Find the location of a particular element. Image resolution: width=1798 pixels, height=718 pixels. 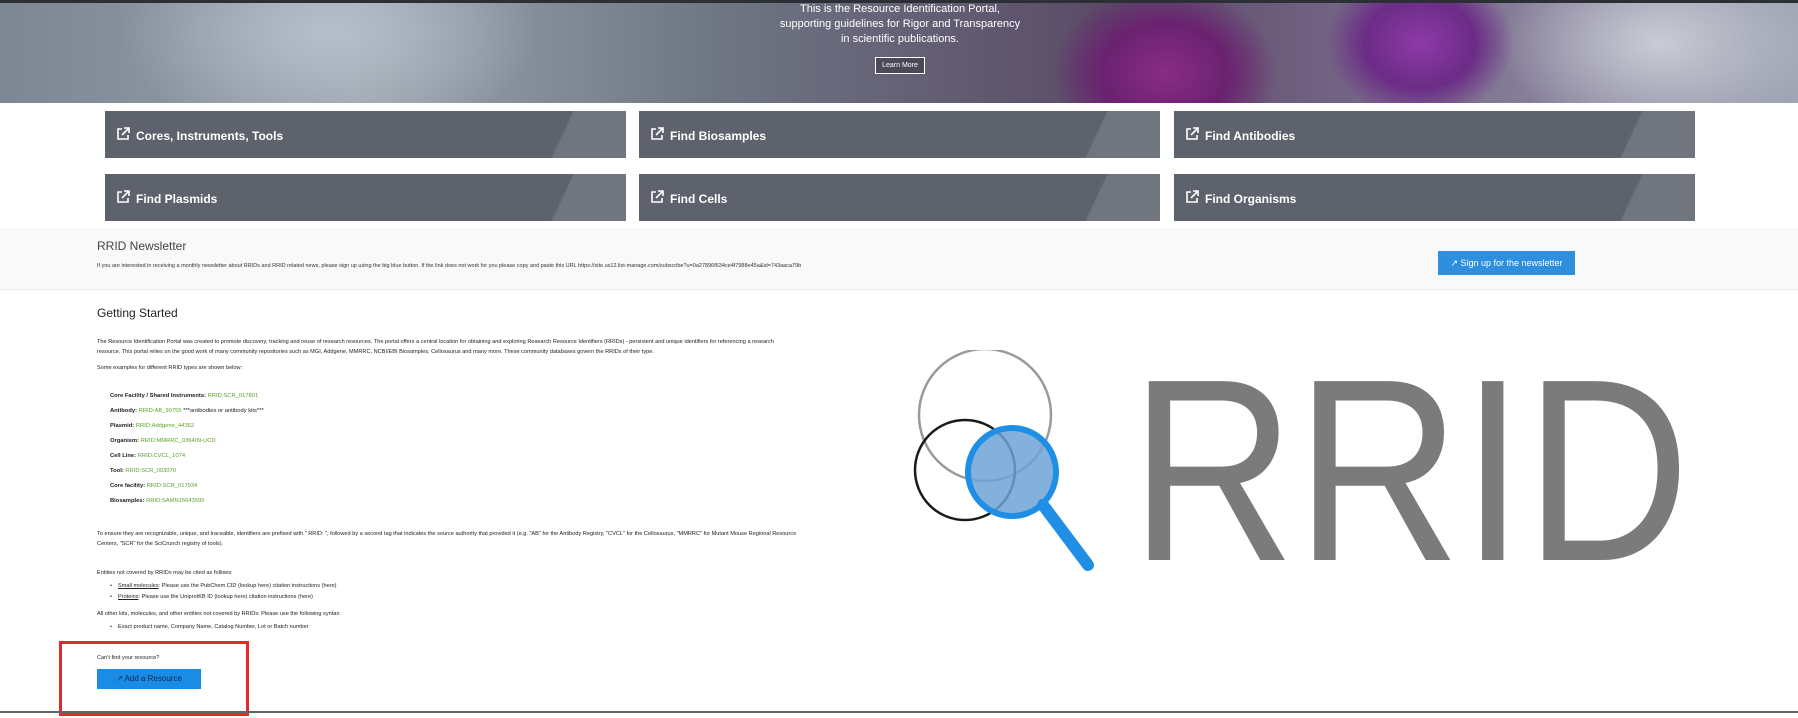

tile-find-antibodies: Find Antibodies is located at coordinates (1434, 134).